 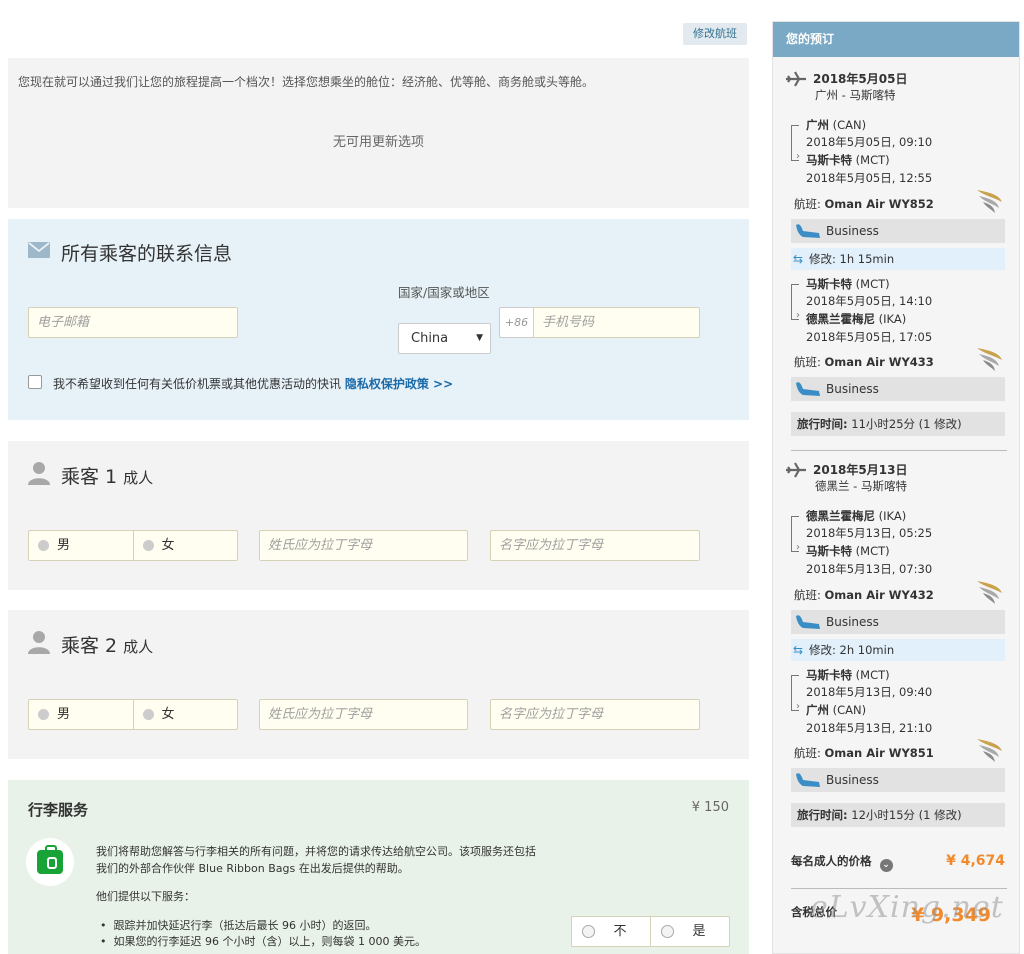 I want to click on caret-down-icon: ▼, so click(x=479, y=338).